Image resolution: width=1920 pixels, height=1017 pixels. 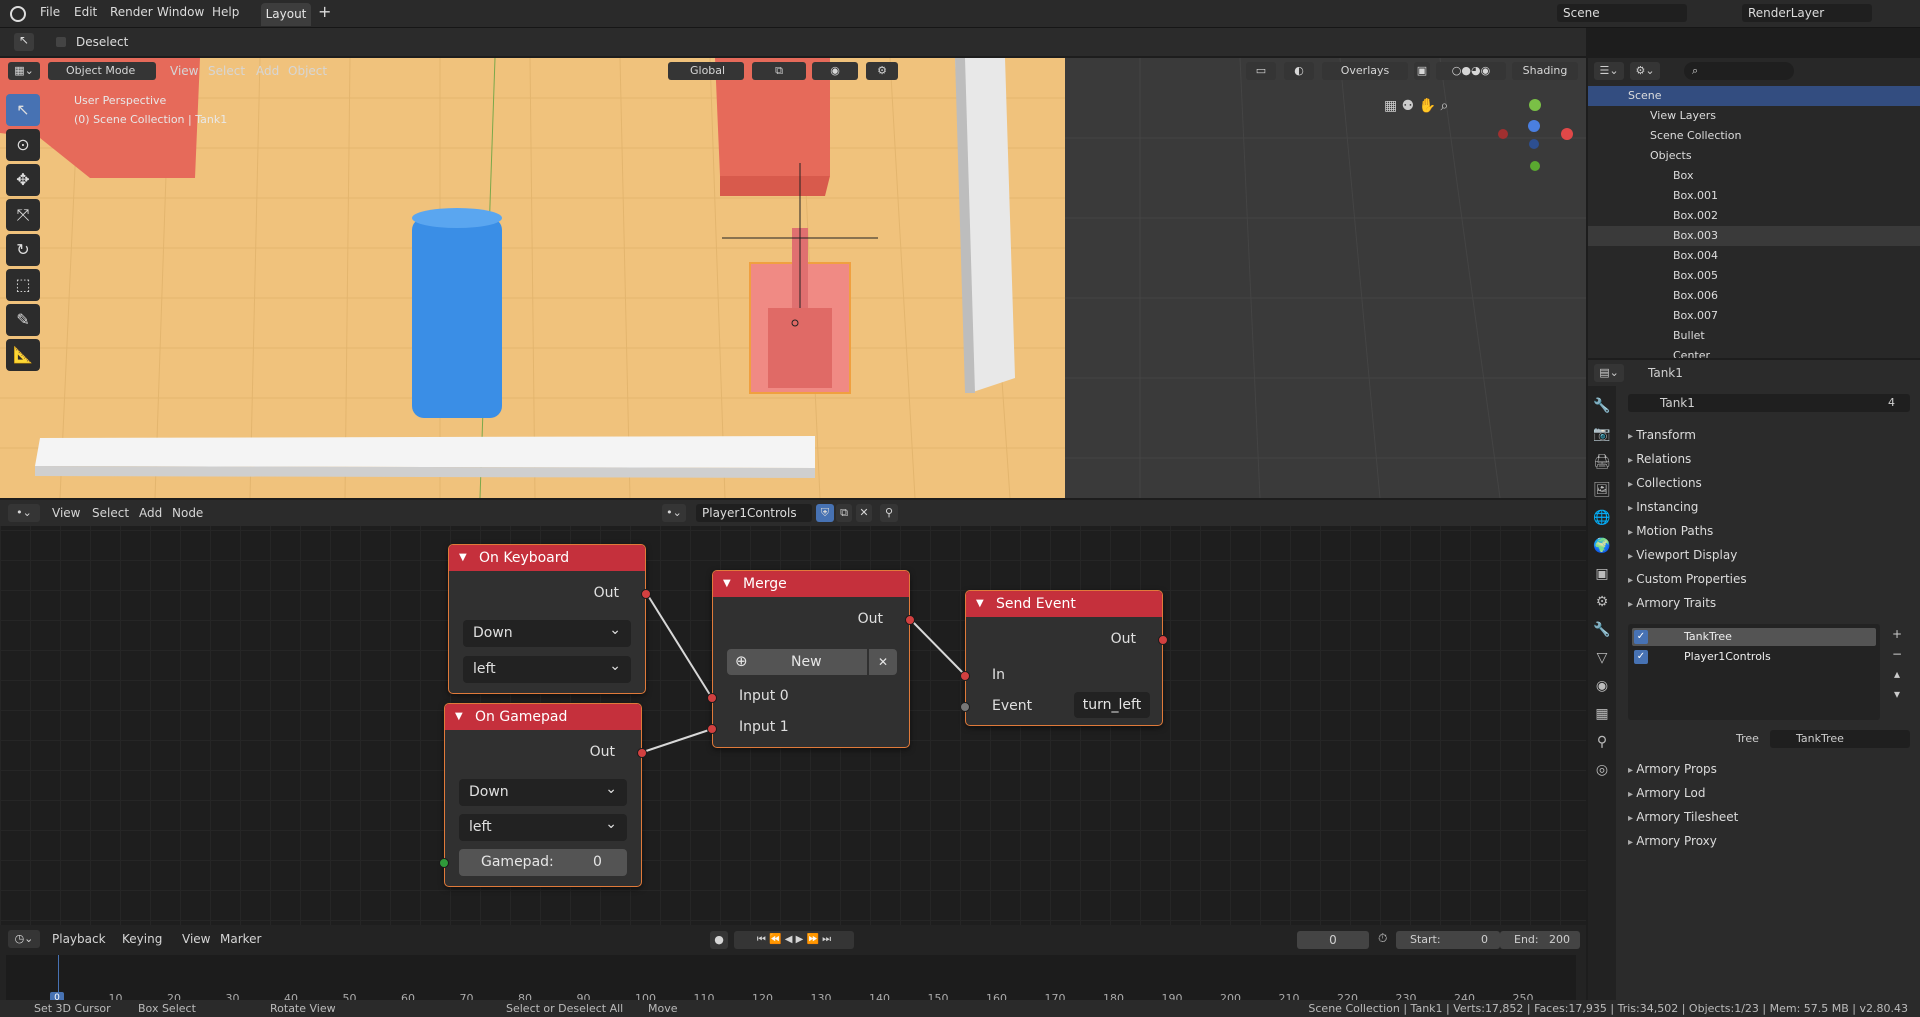 What do you see at coordinates (719, 940) in the screenshot?
I see `record-icon: ●` at bounding box center [719, 940].